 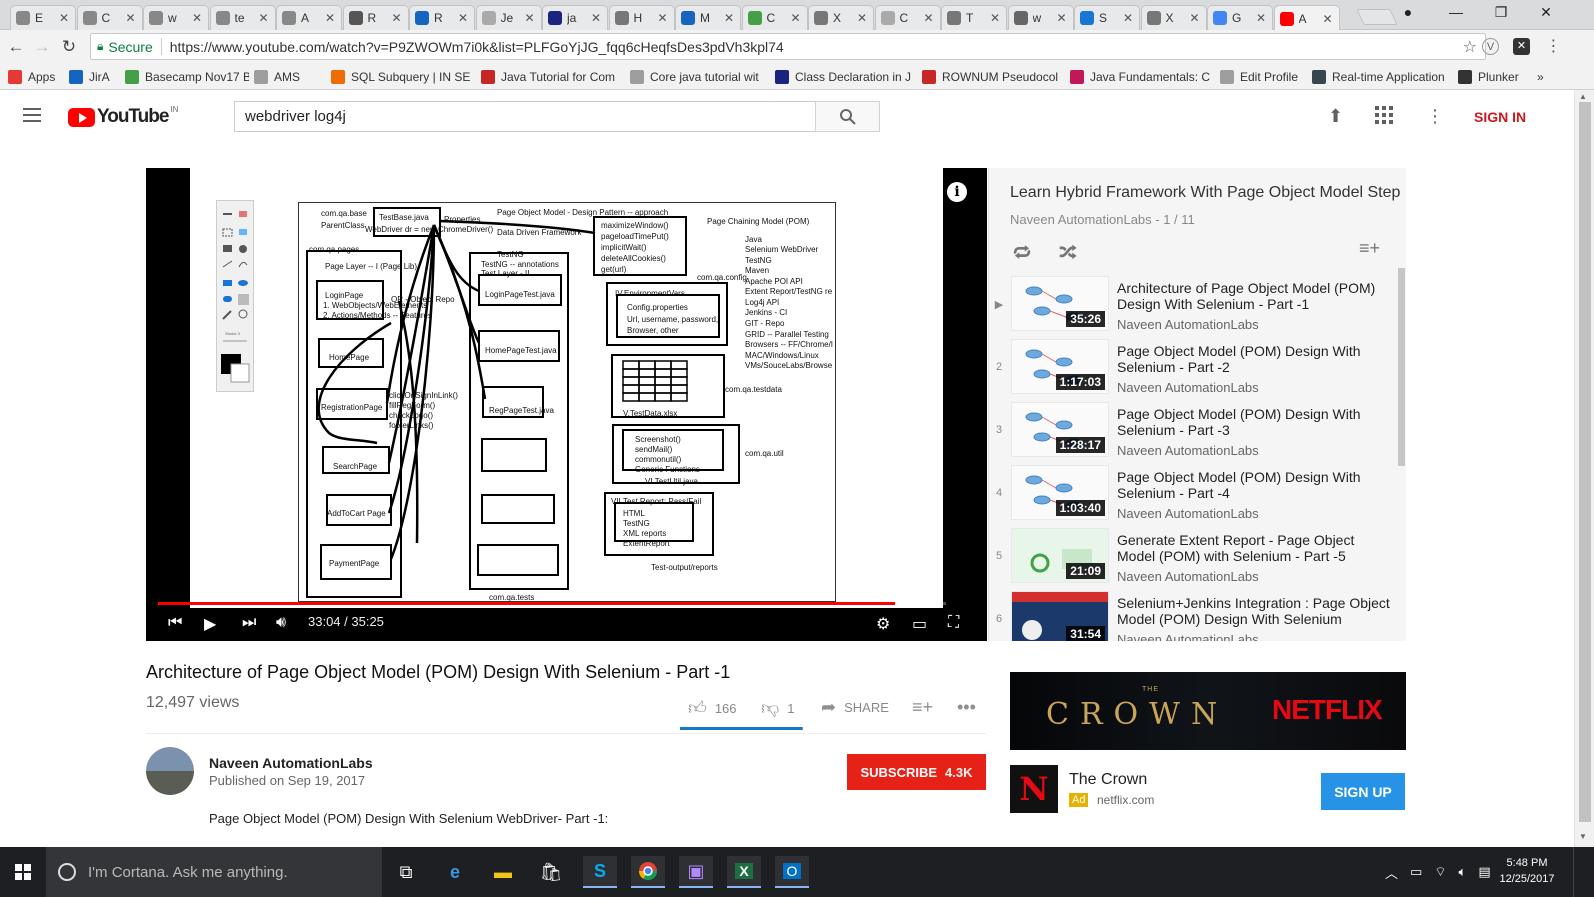 I want to click on scroll-up-icon: ▲, so click(x=1583, y=96).